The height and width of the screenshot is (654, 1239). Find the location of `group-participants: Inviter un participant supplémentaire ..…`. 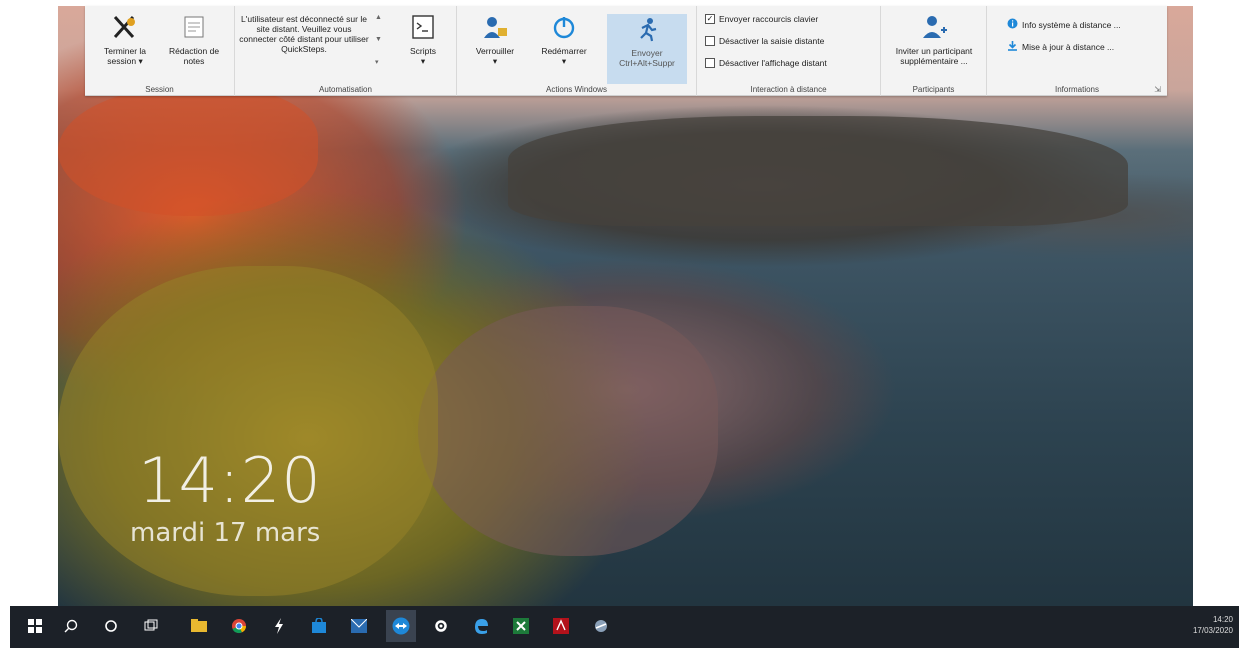

group-participants: Inviter un participant supplémentaire ..… is located at coordinates (934, 51).